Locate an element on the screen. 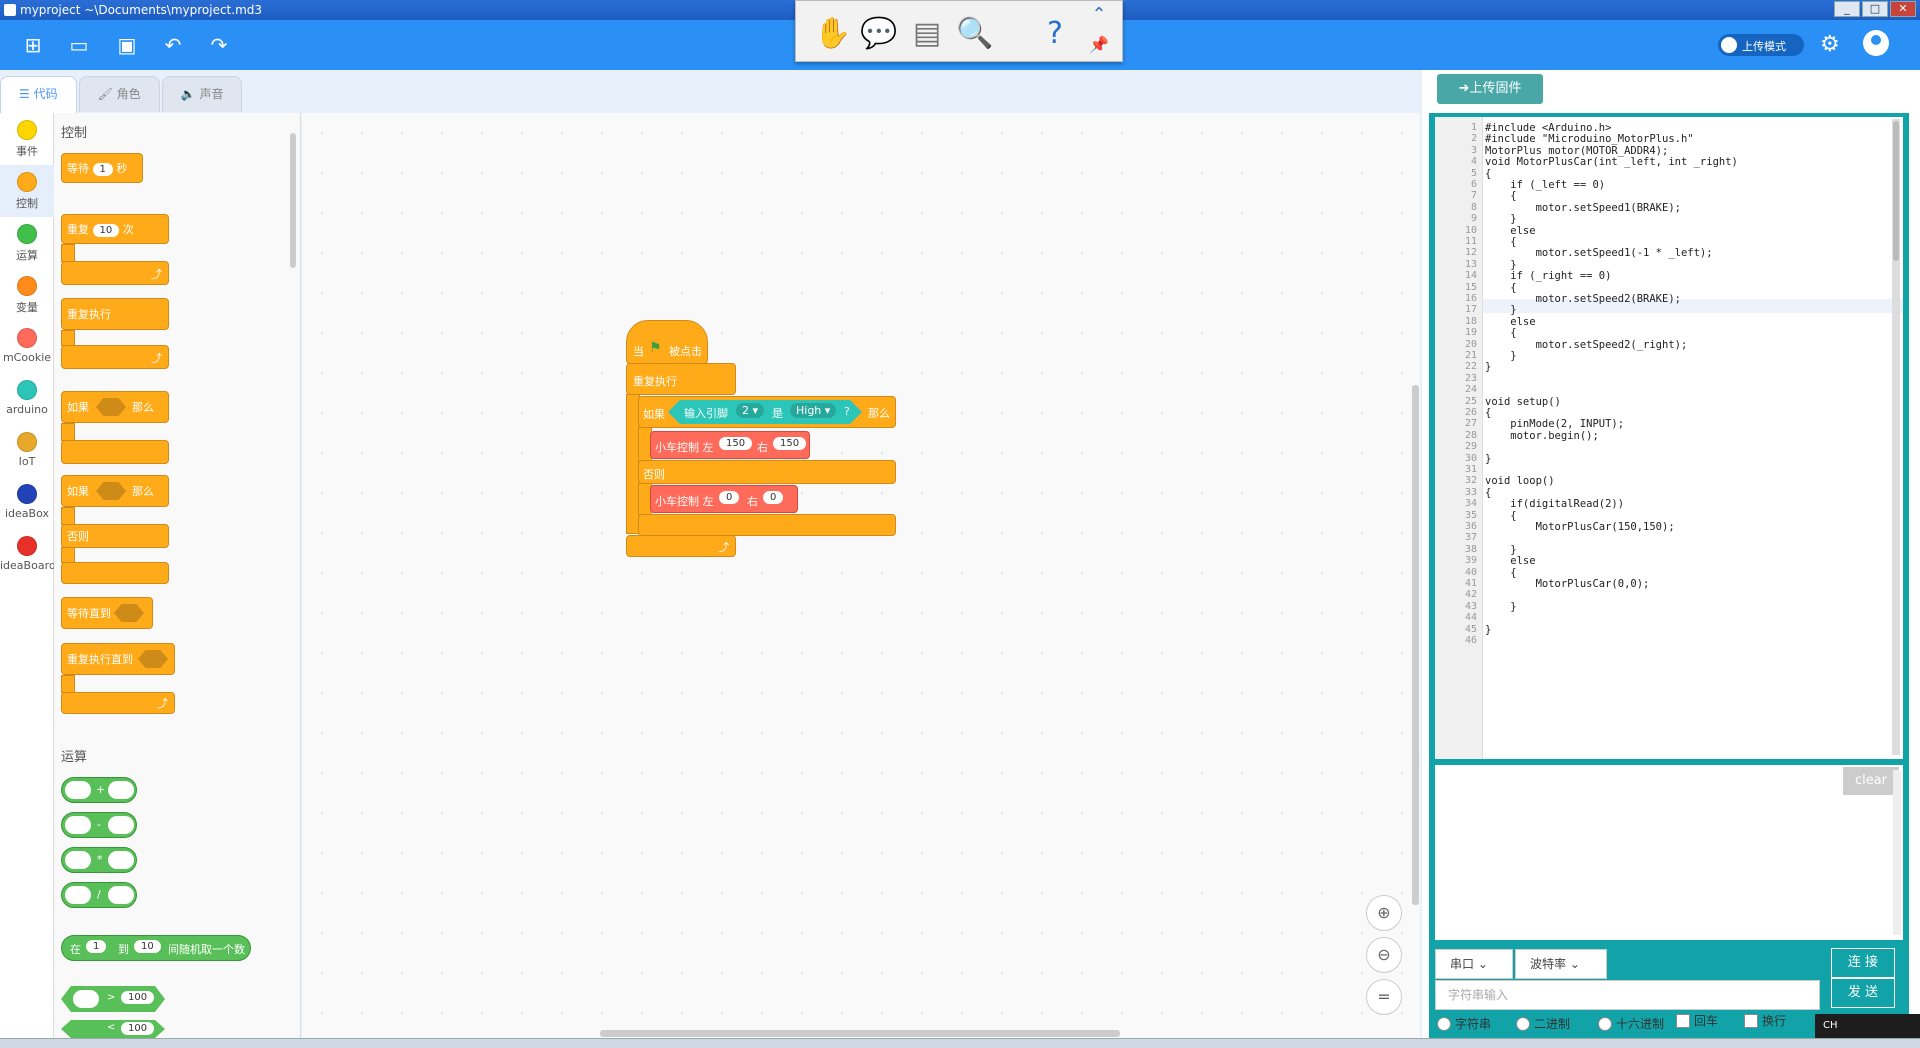  hand-icon: ✋ is located at coordinates (833, 34).